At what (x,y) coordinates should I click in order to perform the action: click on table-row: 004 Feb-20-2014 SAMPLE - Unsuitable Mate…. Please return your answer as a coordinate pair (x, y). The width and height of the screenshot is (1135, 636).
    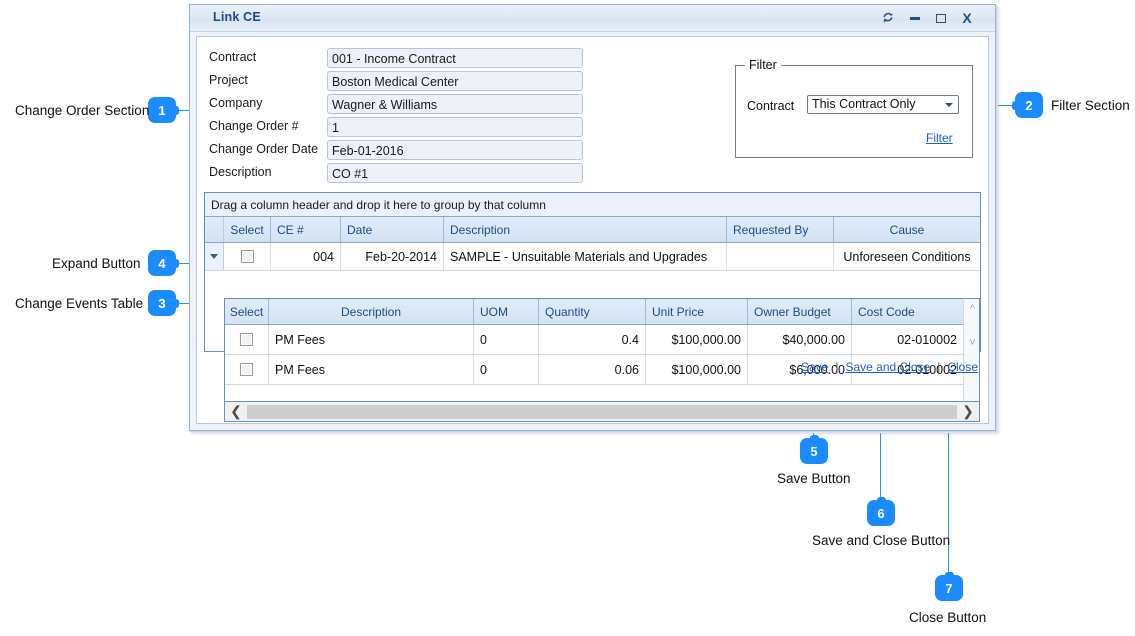
    Looking at the image, I should click on (592, 257).